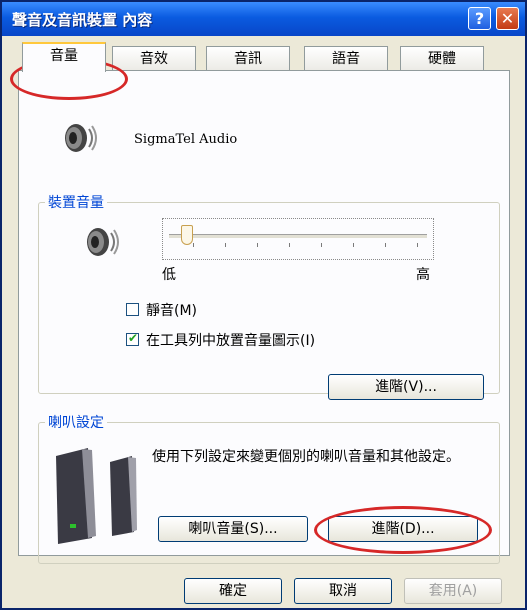 Image resolution: width=531 pixels, height=612 pixels. What do you see at coordinates (346, 58) in the screenshot?
I see `tab-voice: 語音` at bounding box center [346, 58].